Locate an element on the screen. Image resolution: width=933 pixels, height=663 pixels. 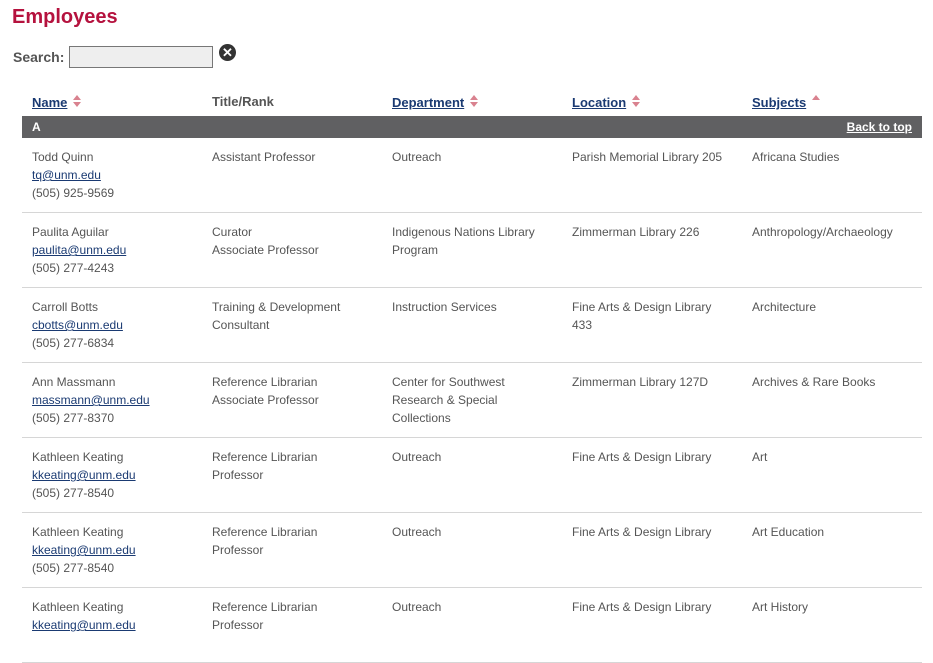
group-header-bar: A Back to top is located at coordinates (472, 127).